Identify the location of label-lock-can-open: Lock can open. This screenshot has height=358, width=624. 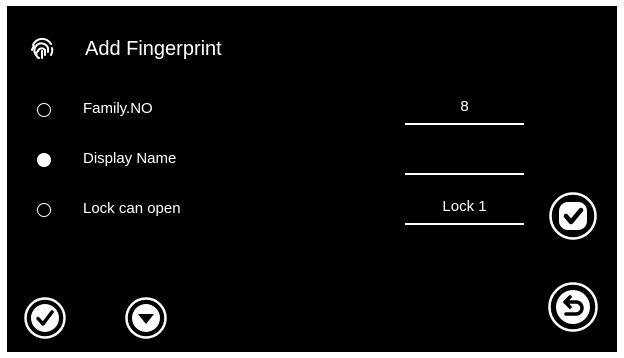
(132, 208).